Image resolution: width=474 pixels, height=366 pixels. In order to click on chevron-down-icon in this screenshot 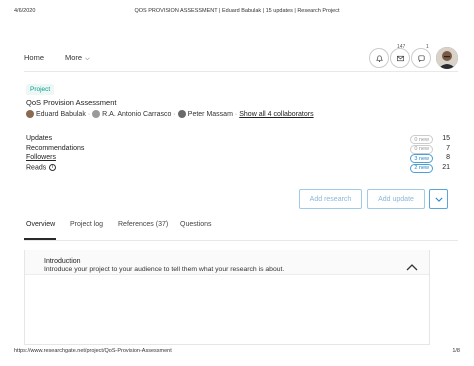, I will do `click(438, 199)`.